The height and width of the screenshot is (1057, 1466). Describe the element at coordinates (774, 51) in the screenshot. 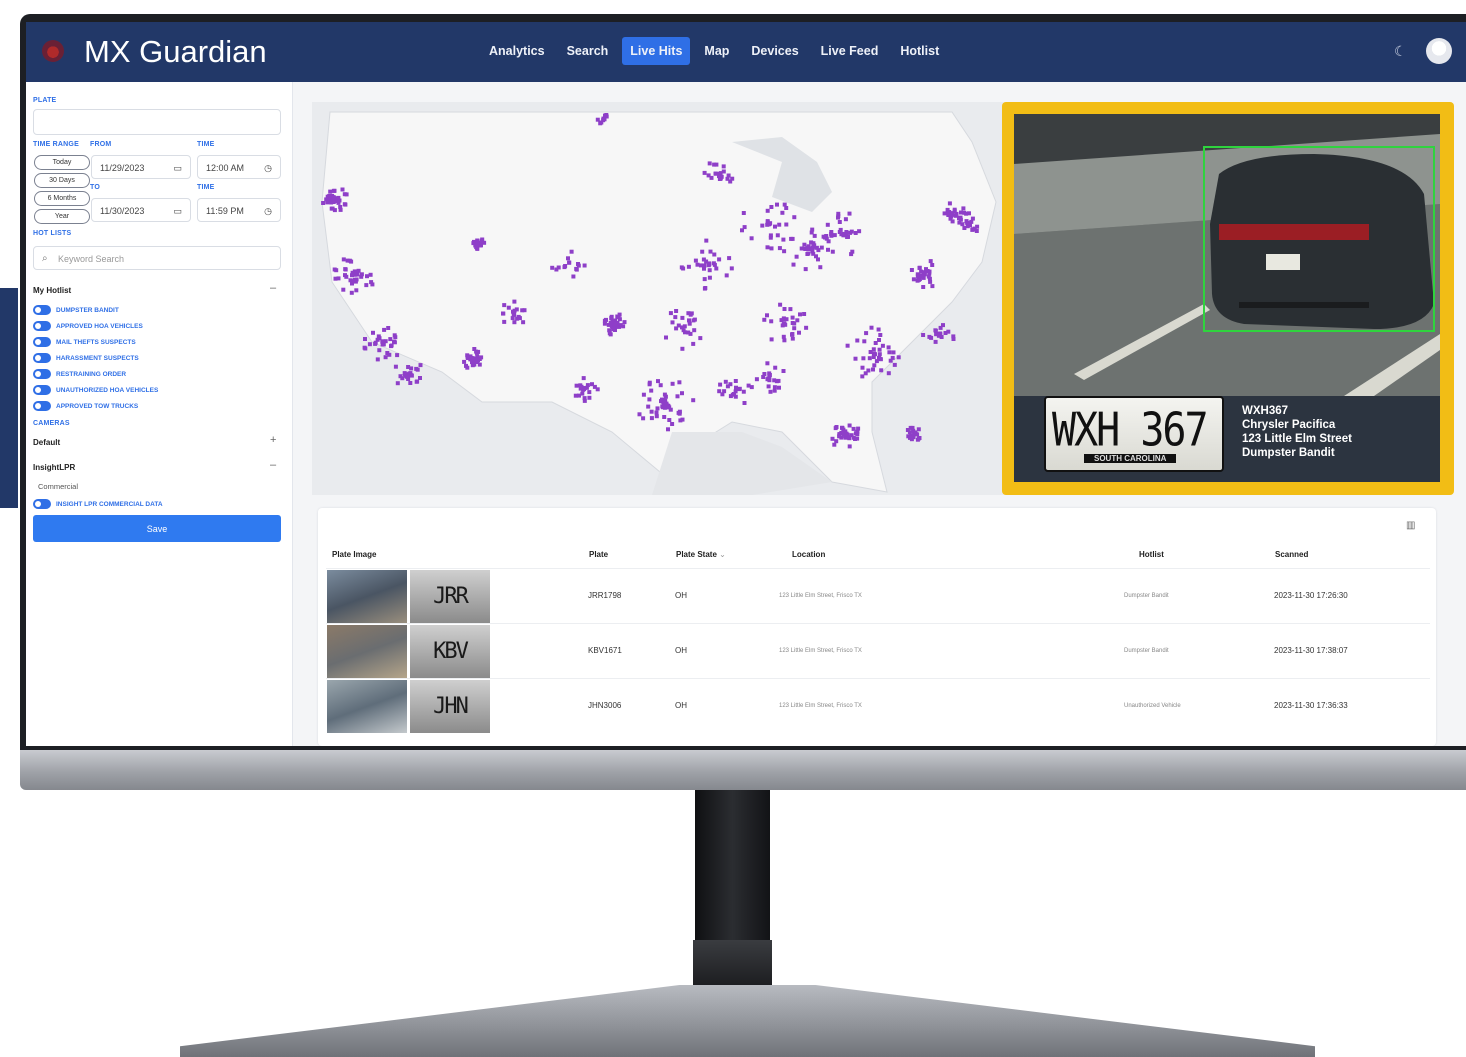

I see `nav-devices: Devices` at that location.